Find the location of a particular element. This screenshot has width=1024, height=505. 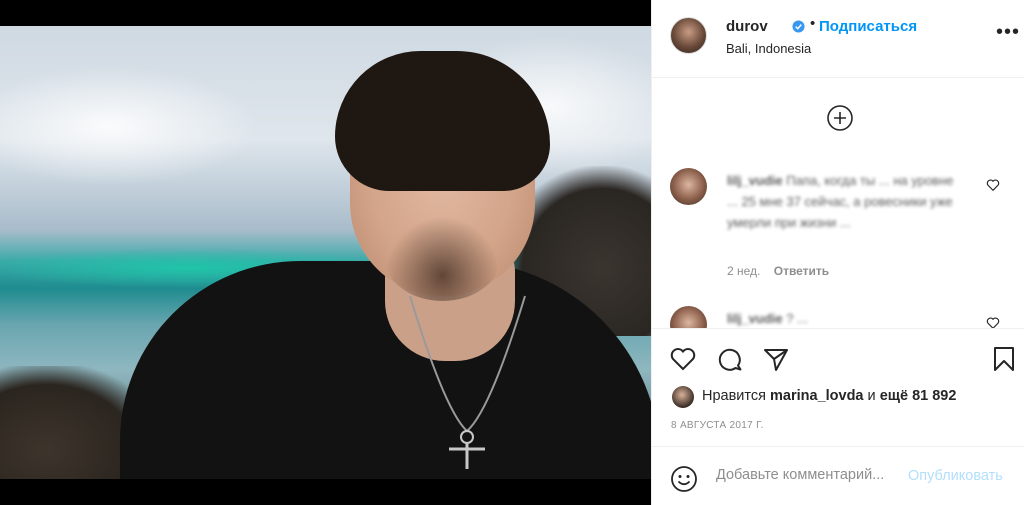

post-header: durov • Подписаться Bali, Indonesia ••• is located at coordinates (838, 39).